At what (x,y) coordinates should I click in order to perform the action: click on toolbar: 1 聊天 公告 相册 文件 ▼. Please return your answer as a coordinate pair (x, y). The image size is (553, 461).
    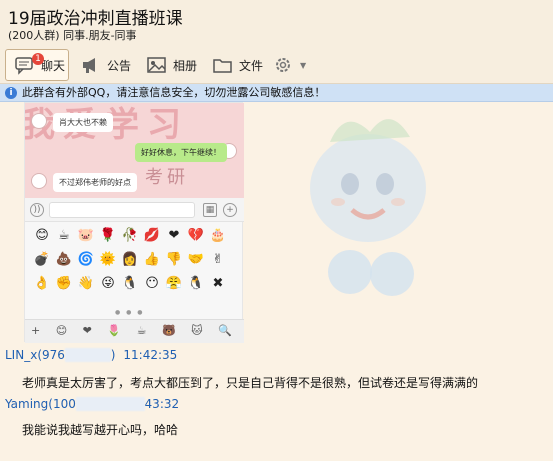
    Looking at the image, I should click on (276, 65).